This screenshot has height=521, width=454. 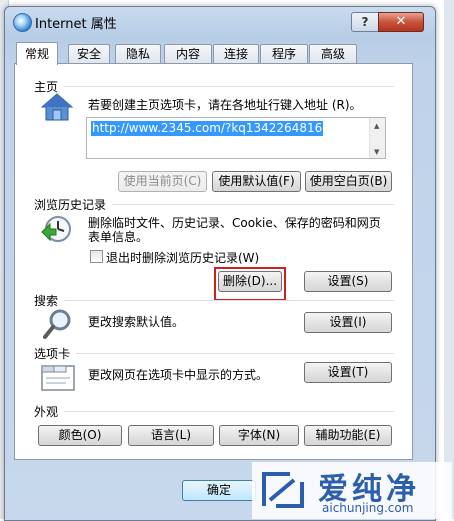 I want to click on clock-history-icon, so click(x=56, y=229).